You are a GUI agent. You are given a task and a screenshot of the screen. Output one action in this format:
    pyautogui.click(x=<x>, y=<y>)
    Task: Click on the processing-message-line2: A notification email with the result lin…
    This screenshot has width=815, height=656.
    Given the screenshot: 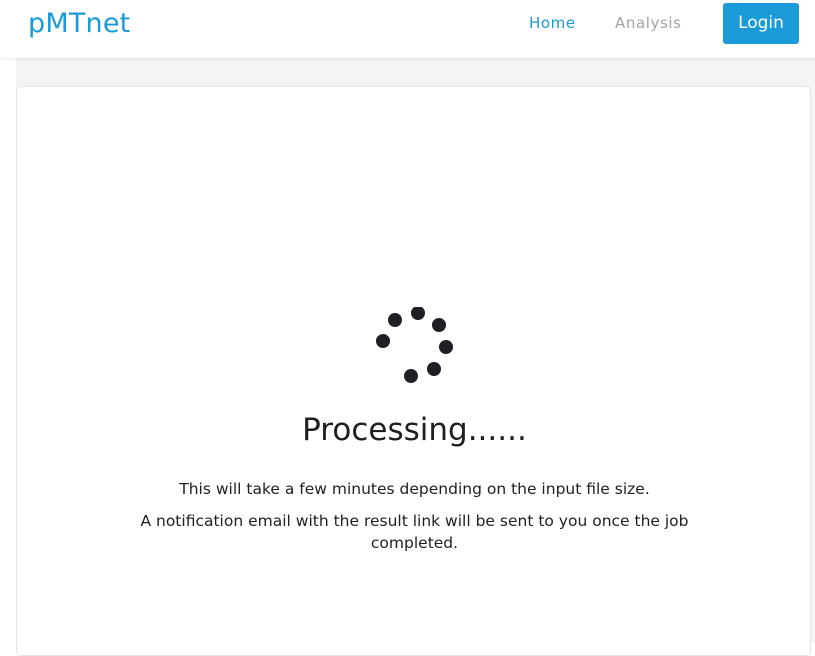 What is the action you would take?
    pyautogui.click(x=414, y=532)
    